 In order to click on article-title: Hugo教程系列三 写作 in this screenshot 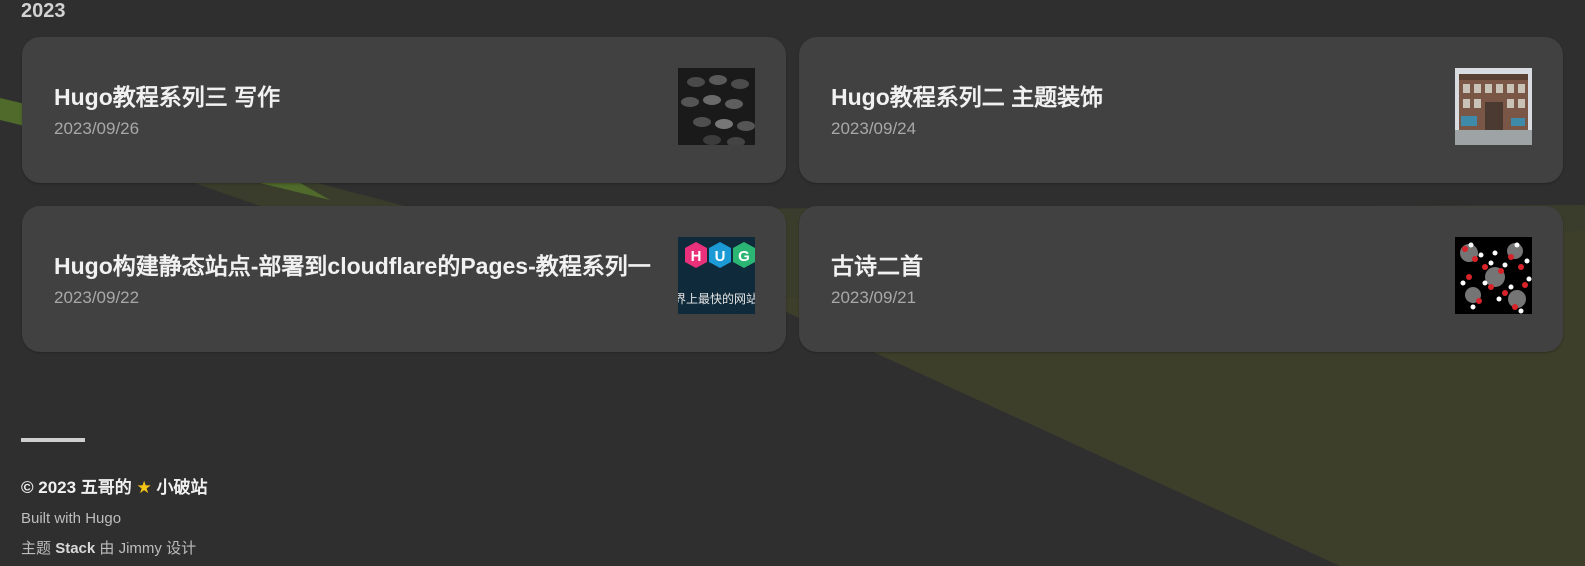, I will do `click(167, 95)`.